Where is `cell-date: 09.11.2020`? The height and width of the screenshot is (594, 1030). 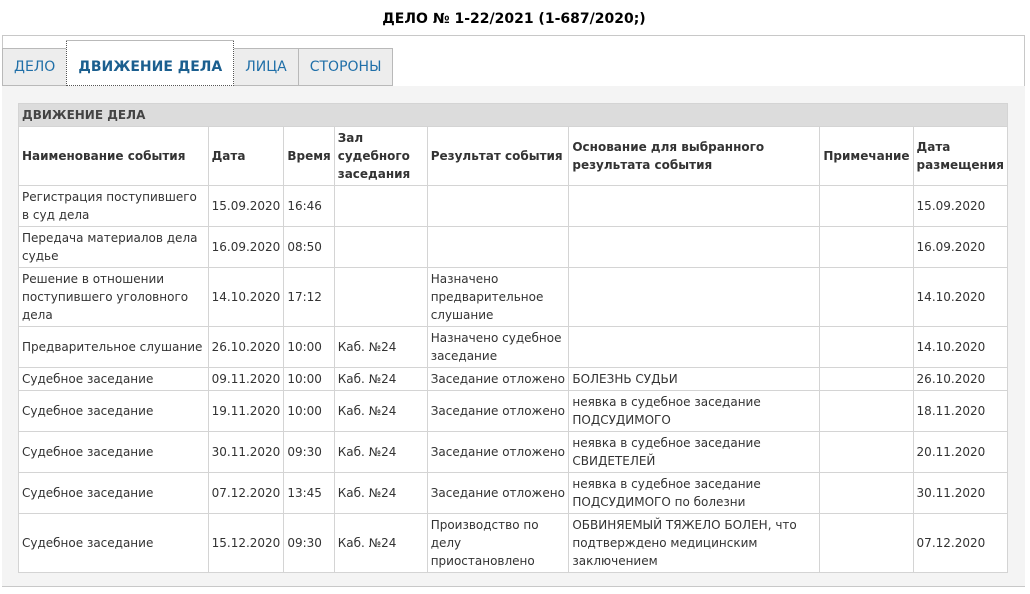
cell-date: 09.11.2020 is located at coordinates (246, 379).